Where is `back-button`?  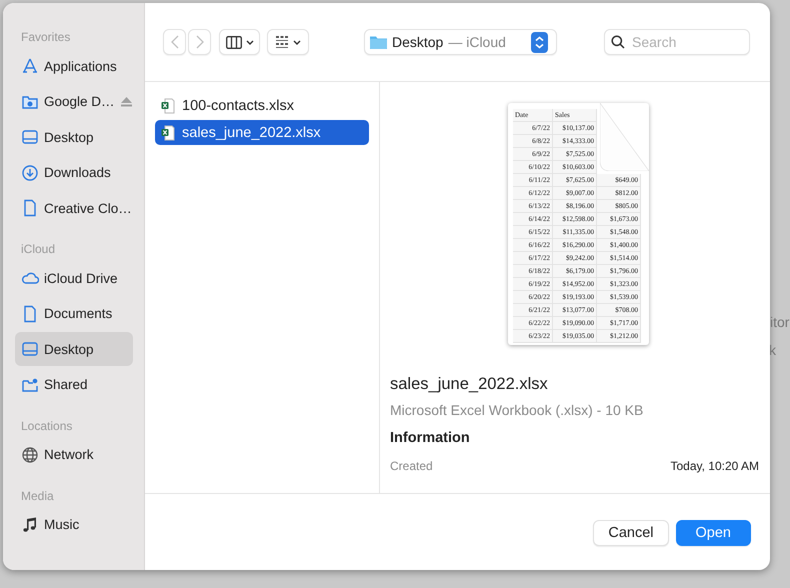
back-button is located at coordinates (174, 42).